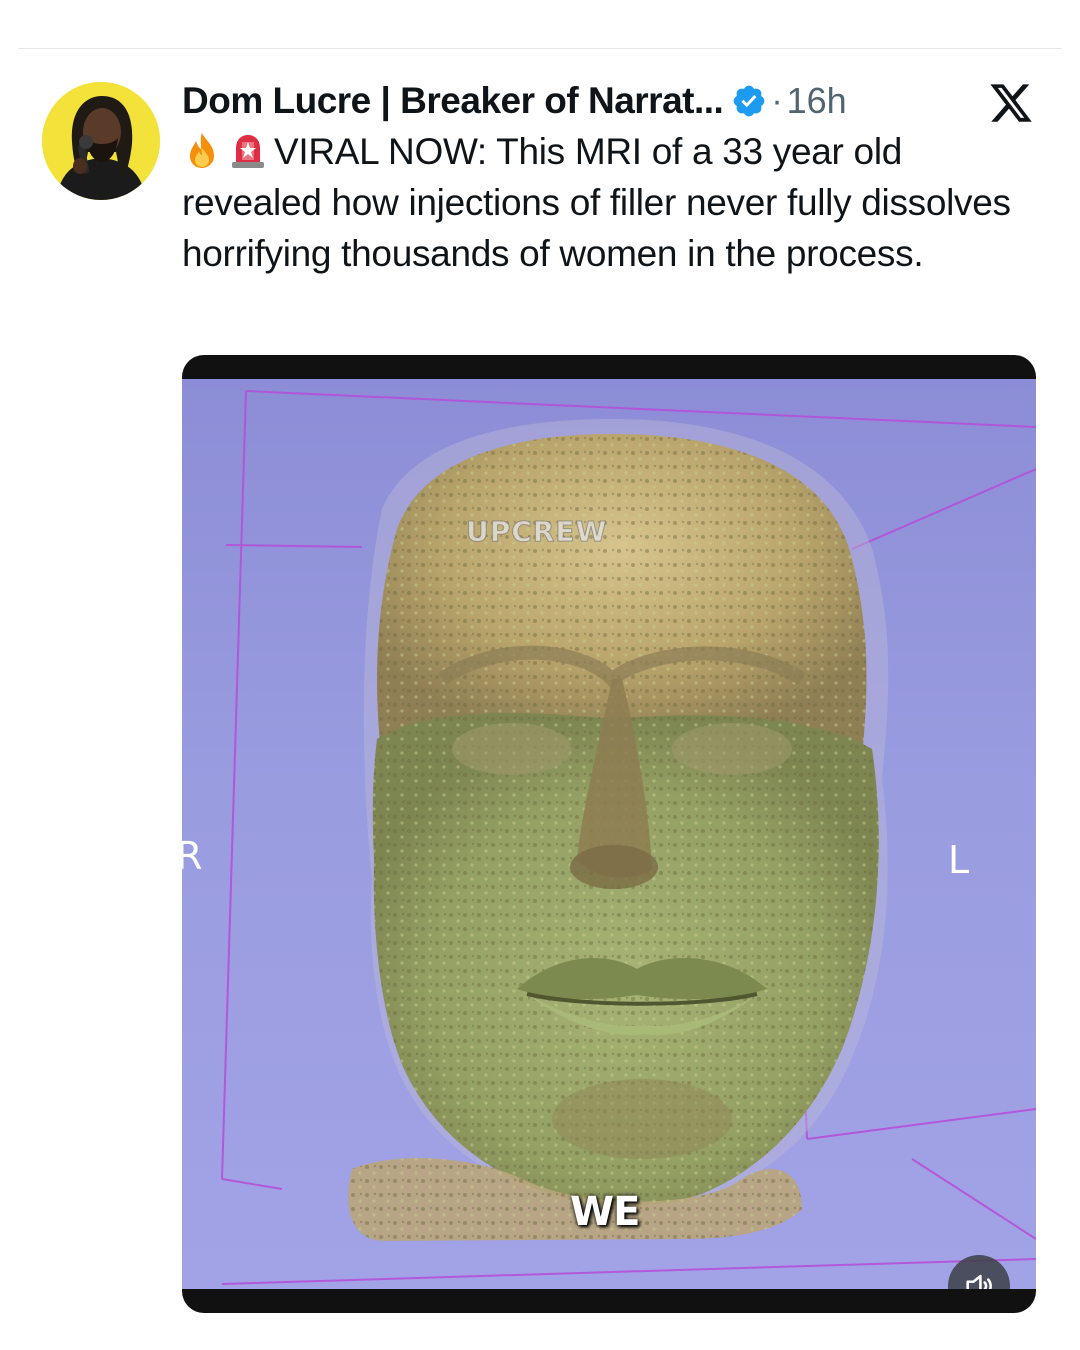 Image resolution: width=1080 pixels, height=1350 pixels. What do you see at coordinates (979, 1281) in the screenshot?
I see `speaker-icon` at bounding box center [979, 1281].